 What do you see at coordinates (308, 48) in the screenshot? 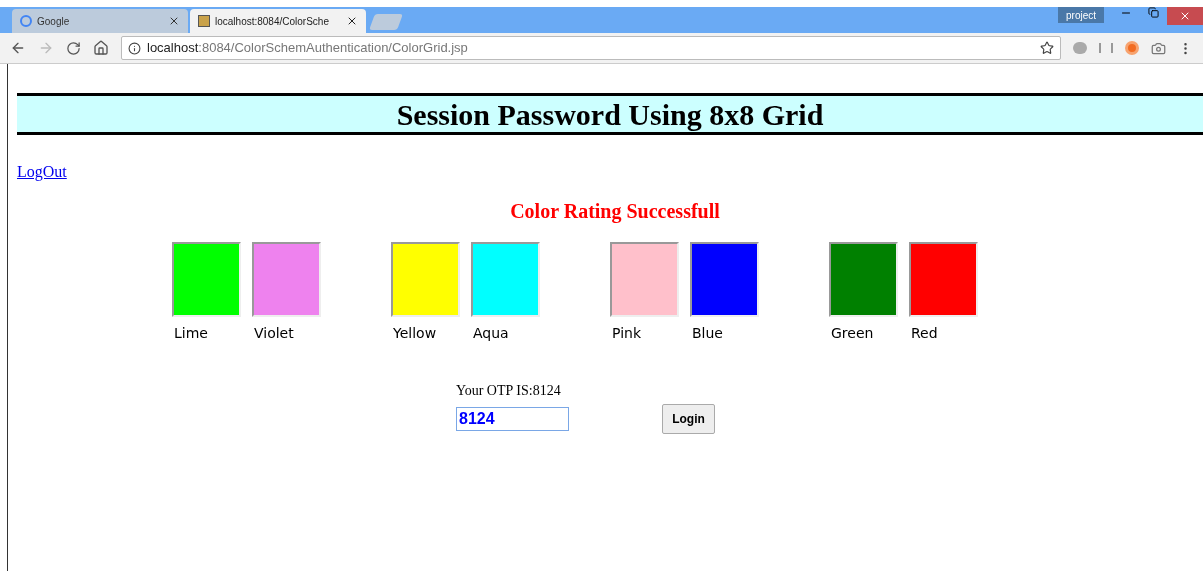
I see `url-text: localhost:8084/ColorSchemAuthentication/ColorGrid.jsp` at bounding box center [308, 48].